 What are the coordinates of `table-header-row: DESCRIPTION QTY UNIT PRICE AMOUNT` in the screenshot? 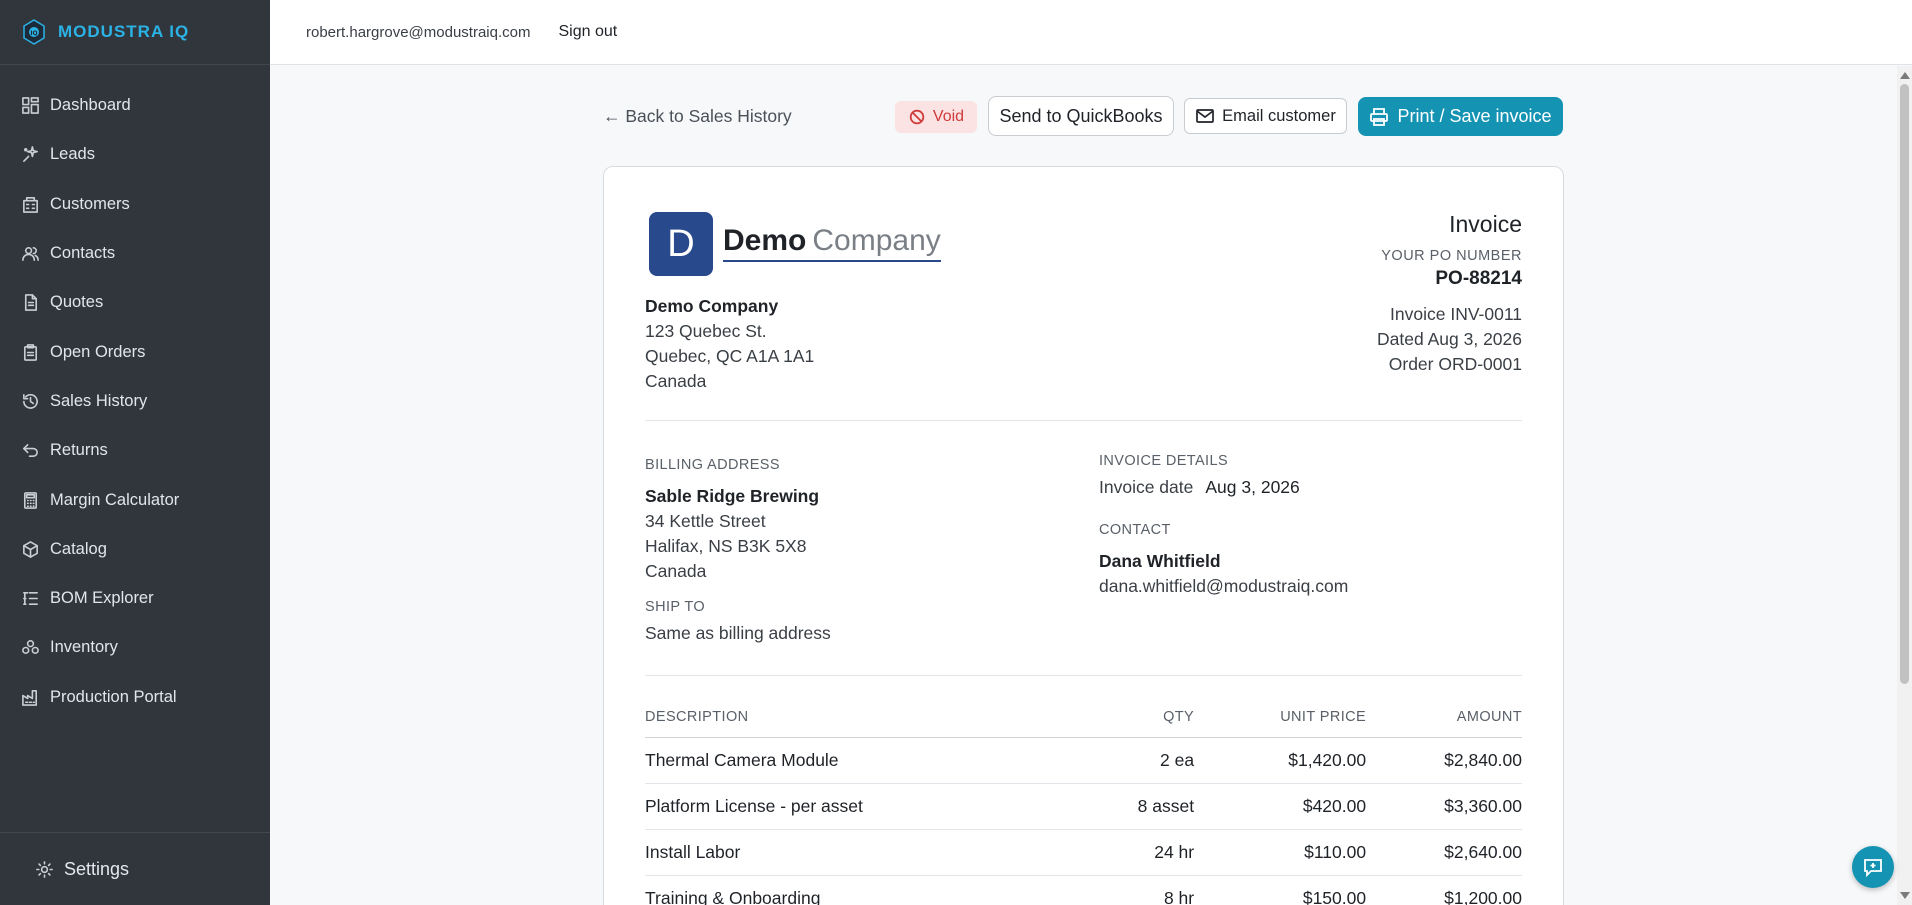 It's located at (1083, 717).